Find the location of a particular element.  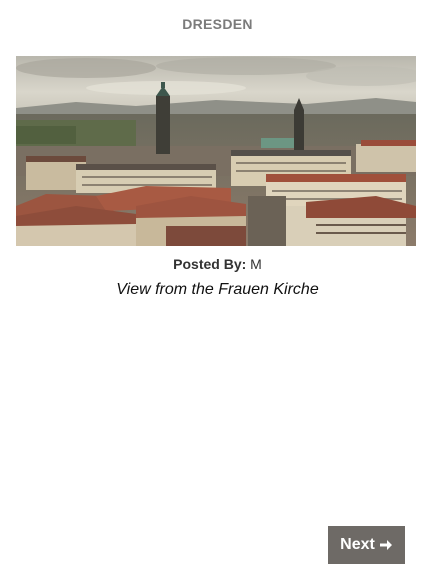

posted-by-line: Posted By: M is located at coordinates (217, 264).